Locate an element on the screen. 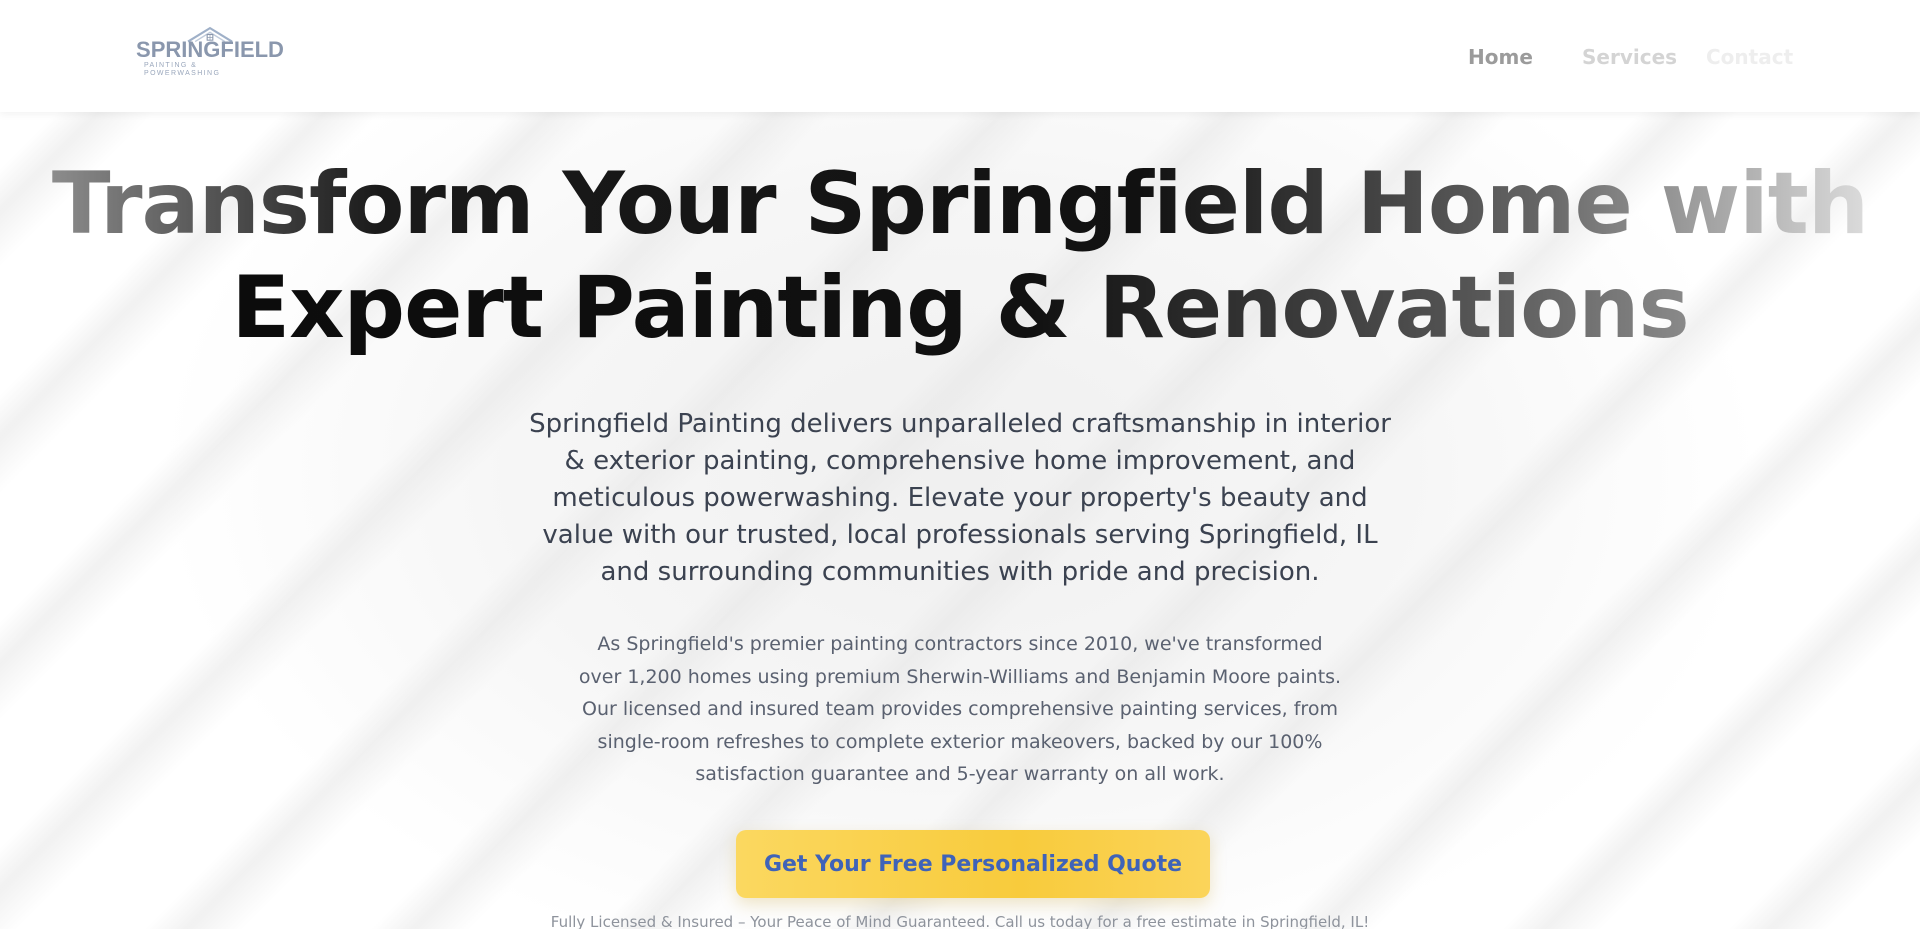 The width and height of the screenshot is (1920, 929). brand-logo: SPRINGFIELD PAINTING & POWERWASHING is located at coordinates (210, 52).